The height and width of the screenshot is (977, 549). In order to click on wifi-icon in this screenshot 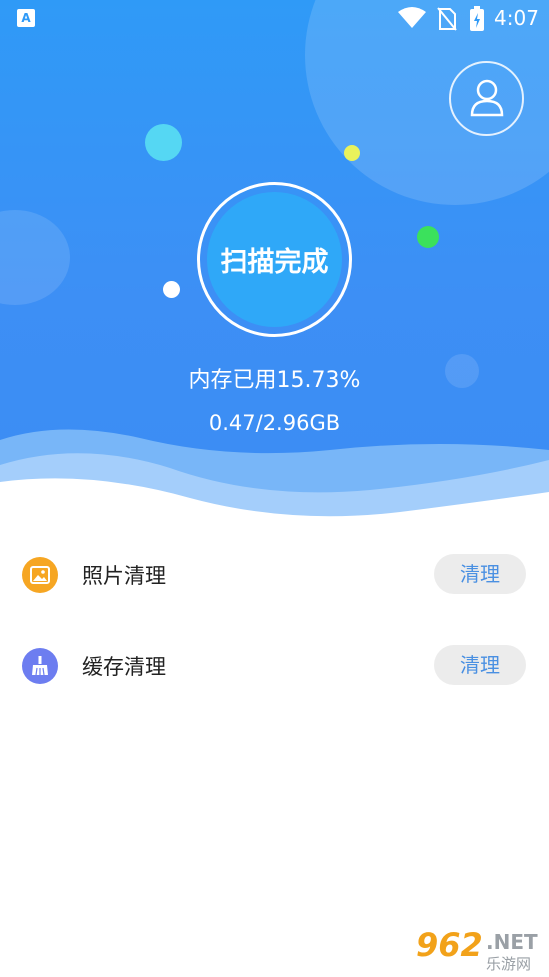, I will do `click(412, 17)`.